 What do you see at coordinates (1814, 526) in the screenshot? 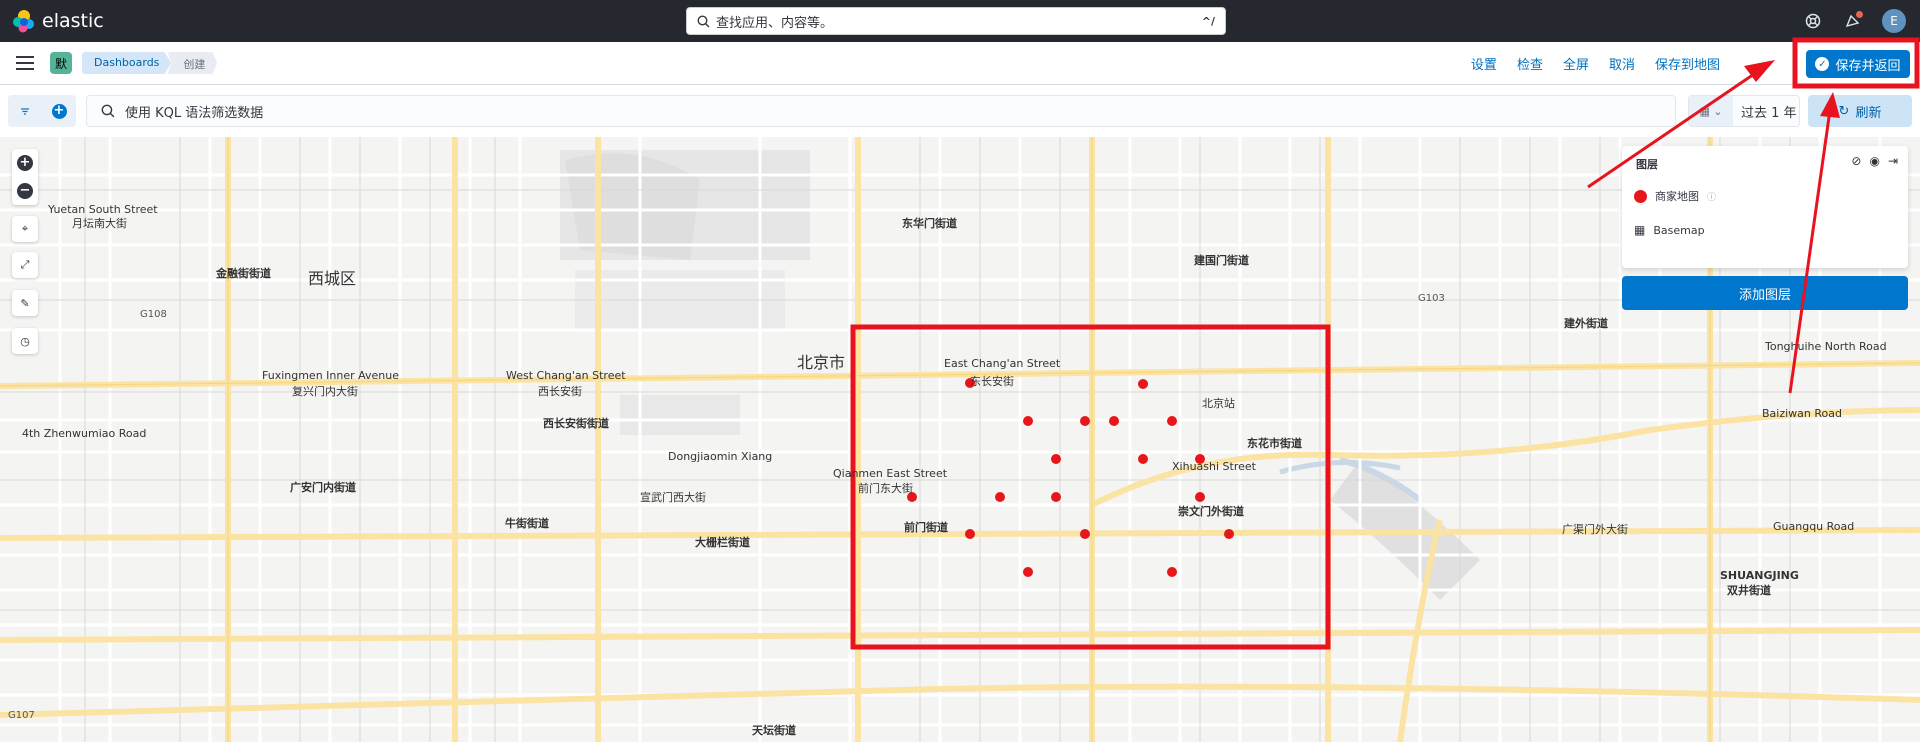
I see `map-label: Guangqu Road` at bounding box center [1814, 526].